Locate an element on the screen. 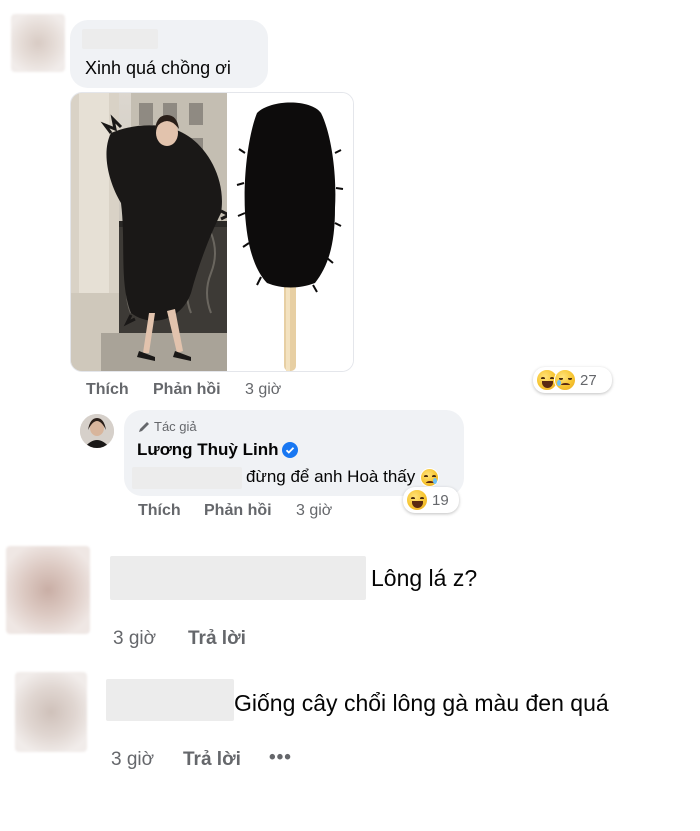  author-badge-label: Tác giả is located at coordinates (175, 426).